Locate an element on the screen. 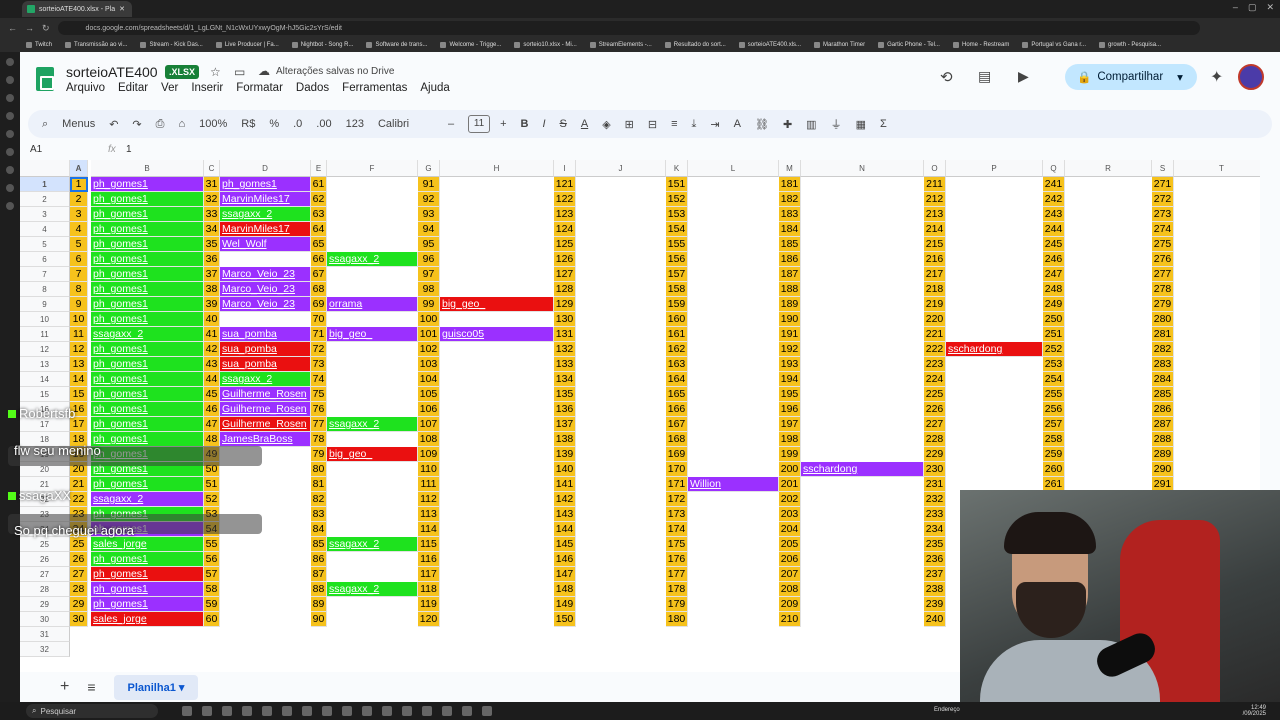 This screenshot has width=1280, height=720. cell-number: 141 is located at coordinates (565, 484).